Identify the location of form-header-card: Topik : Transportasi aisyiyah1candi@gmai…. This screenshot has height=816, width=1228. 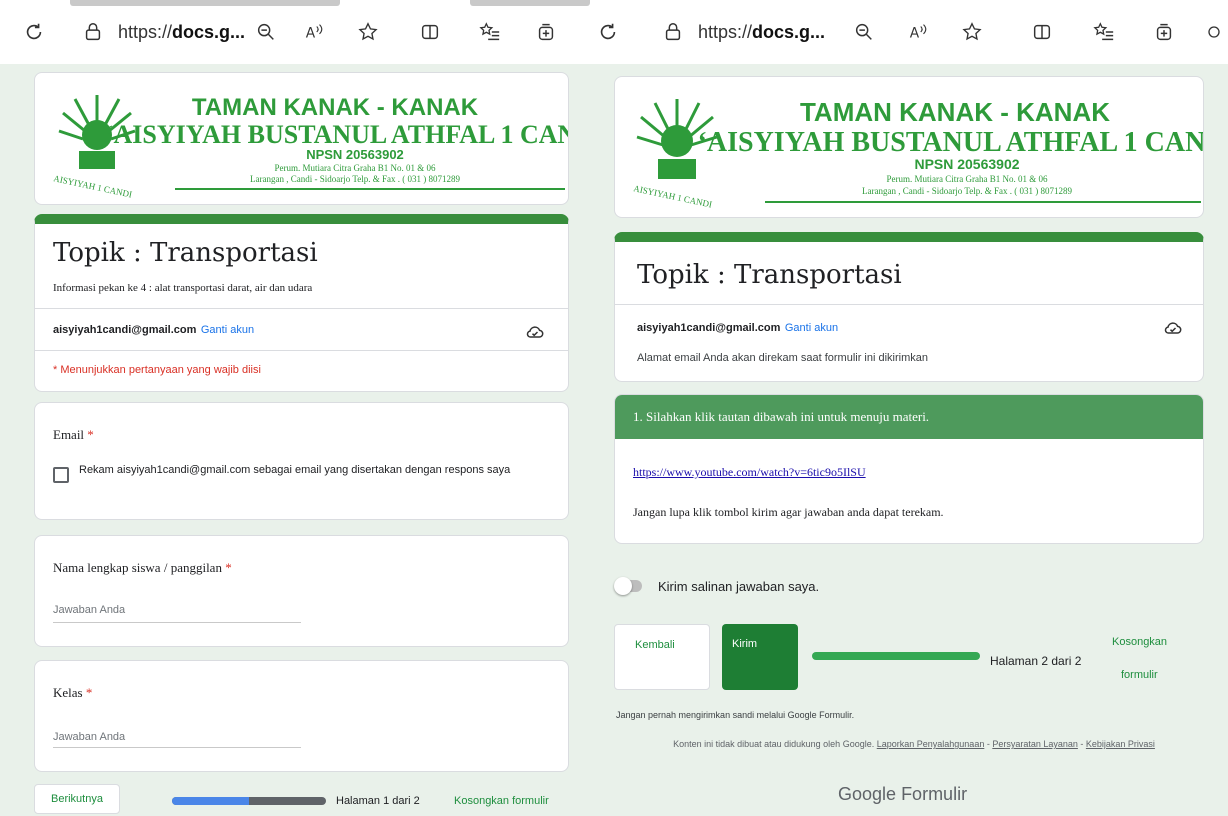
(909, 307).